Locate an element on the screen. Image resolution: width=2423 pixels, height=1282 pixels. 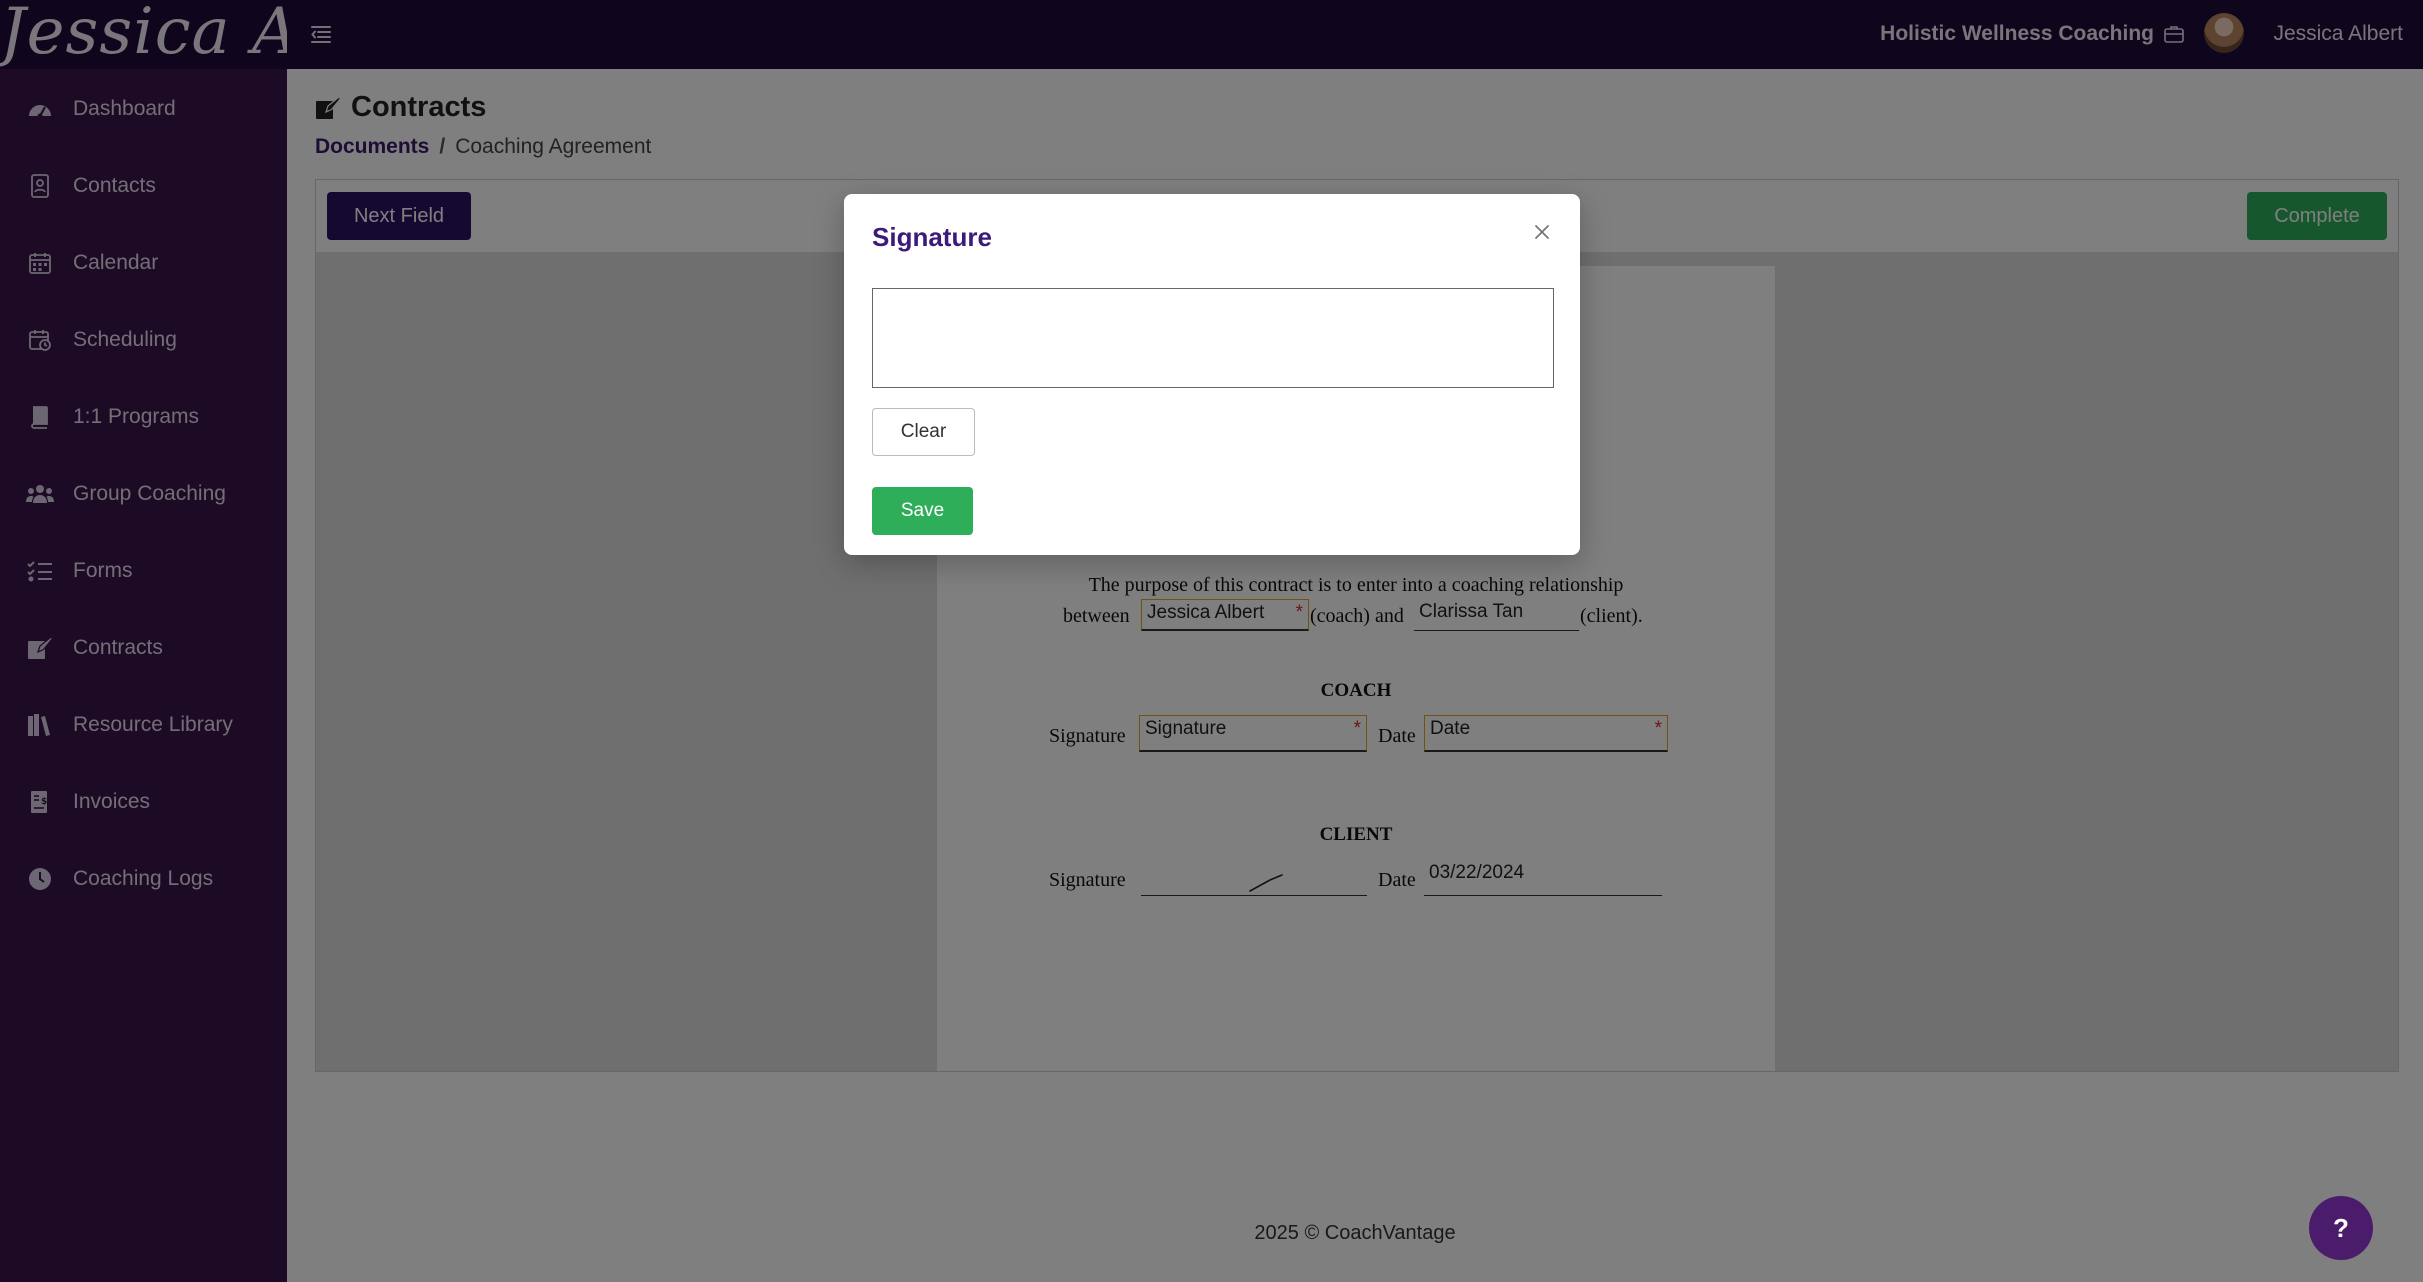
help-button: ? is located at coordinates (2341, 1228).